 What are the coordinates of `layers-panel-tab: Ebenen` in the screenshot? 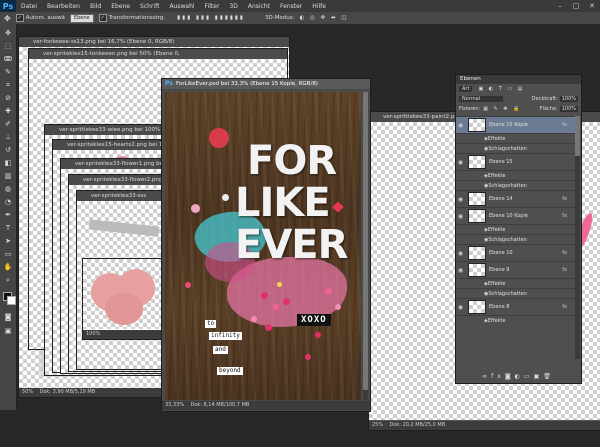 It's located at (518, 79).